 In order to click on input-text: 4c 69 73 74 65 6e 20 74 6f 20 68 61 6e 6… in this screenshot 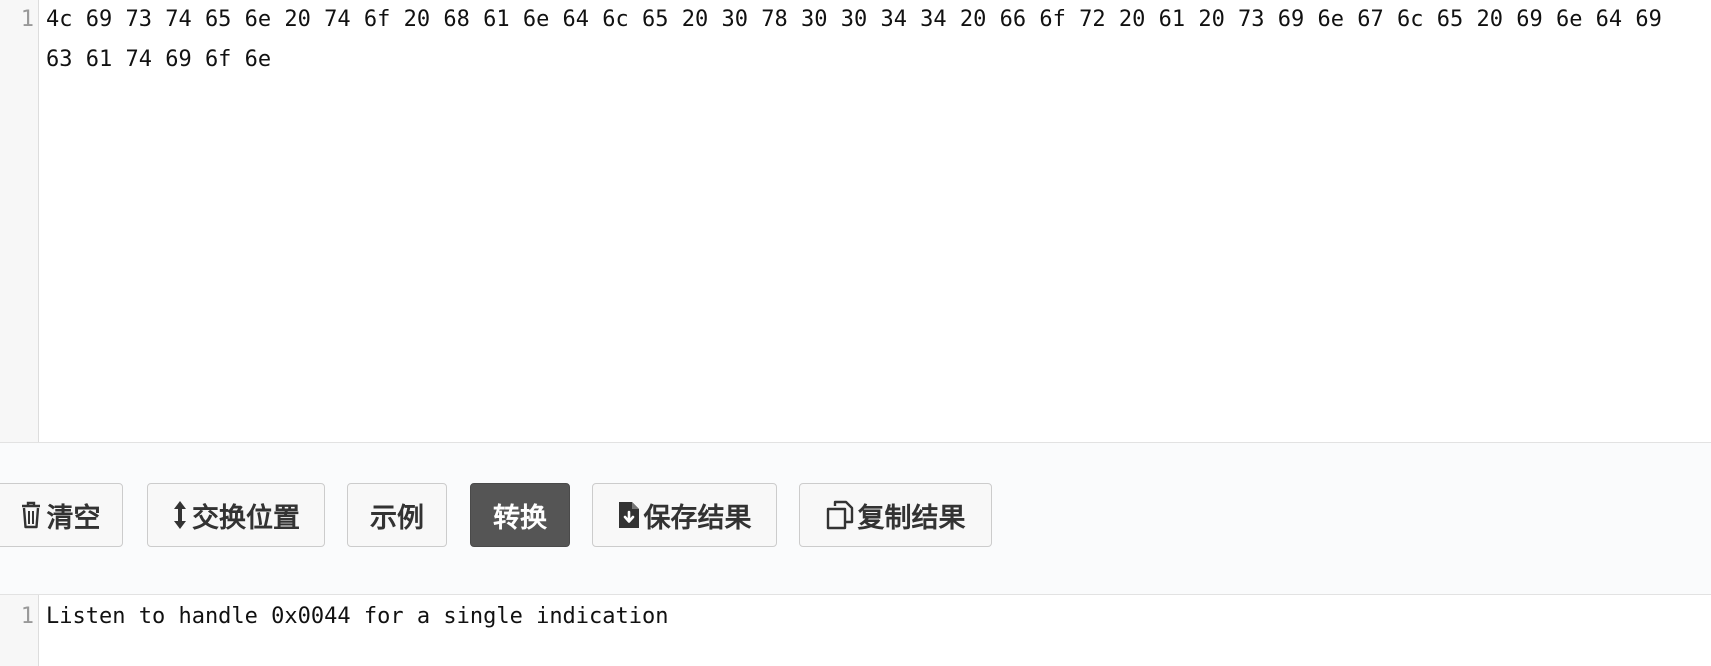, I will do `click(868, 40)`.